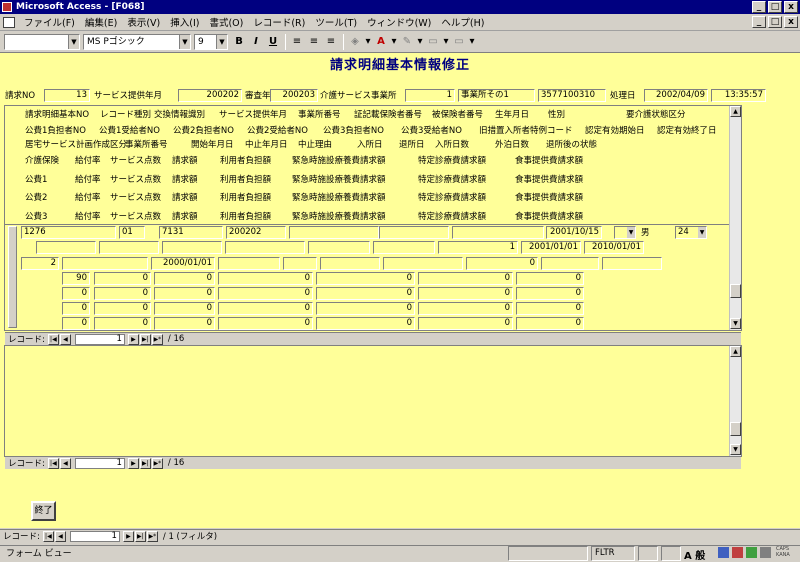  I want to click on scrollbar-vertical: ▲ ▼, so click(735, 401).